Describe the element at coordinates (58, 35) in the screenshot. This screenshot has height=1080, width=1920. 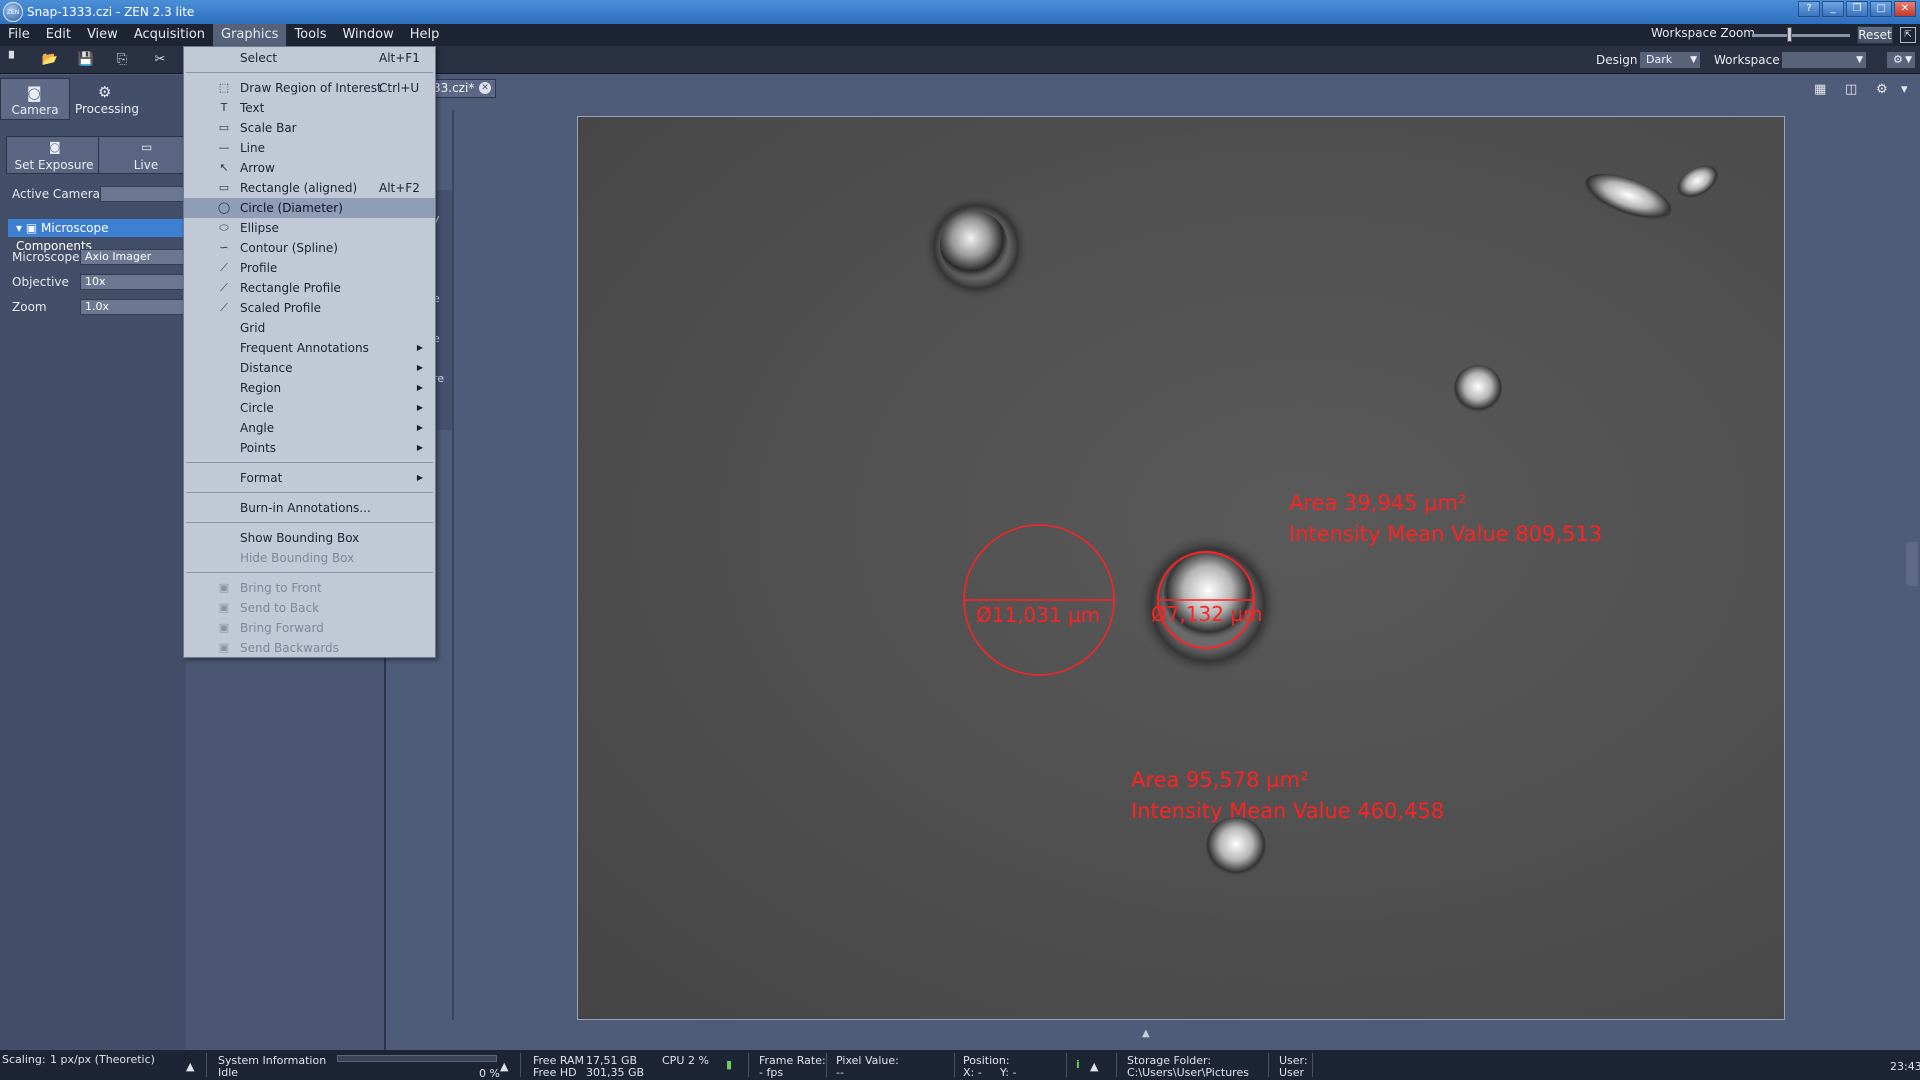
I see `menu-edit: Edit` at that location.